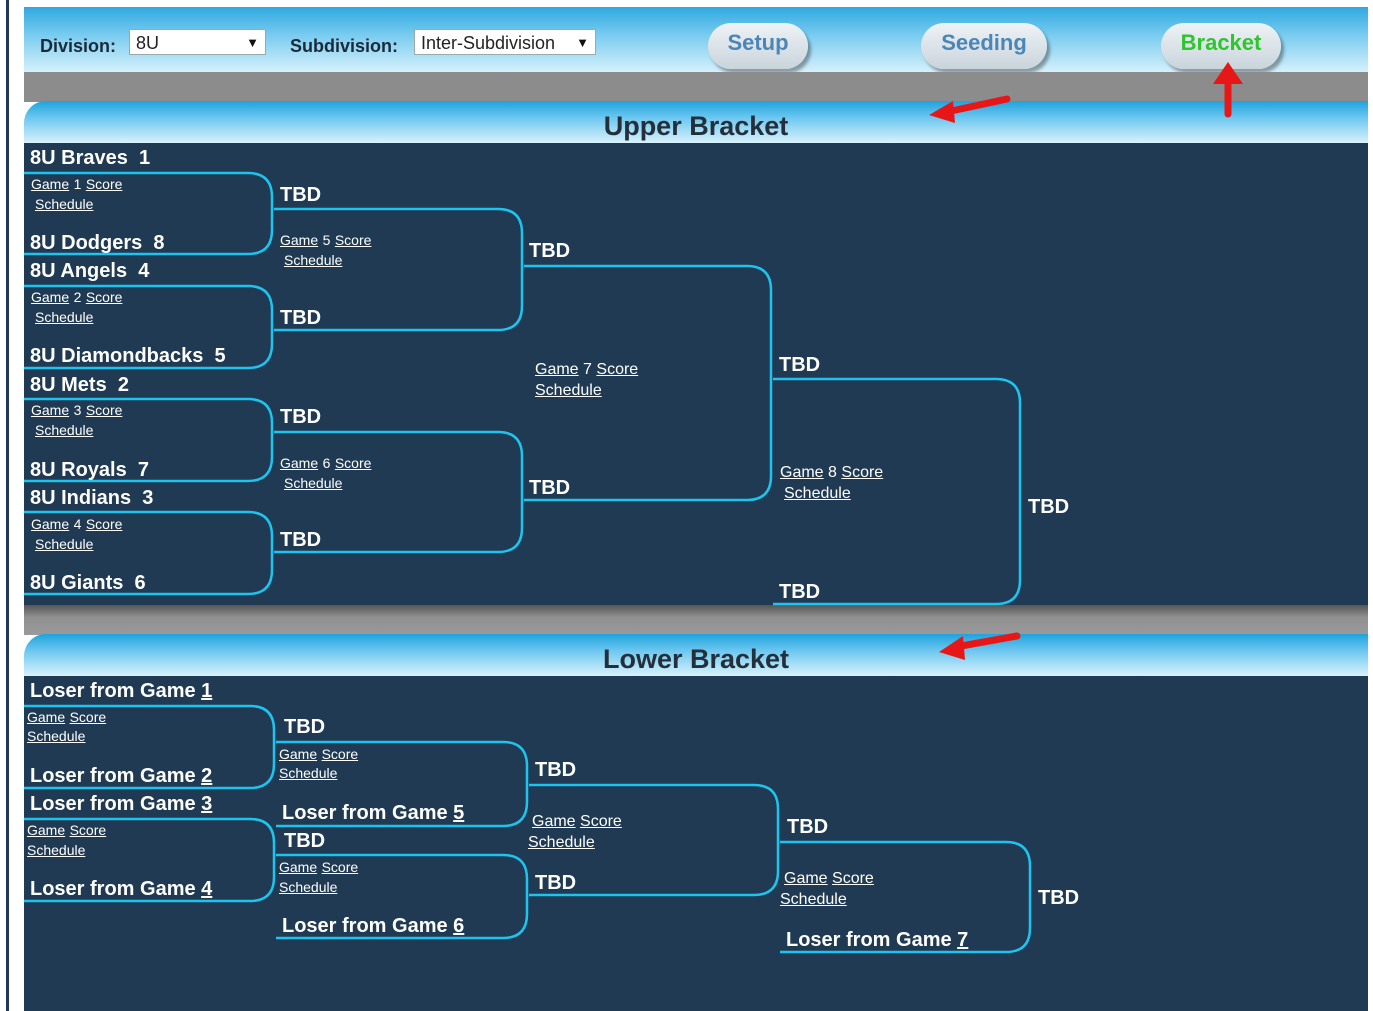 This screenshot has height=1011, width=1373. What do you see at coordinates (197, 42) in the screenshot?
I see `division-select: 8U ▼` at bounding box center [197, 42].